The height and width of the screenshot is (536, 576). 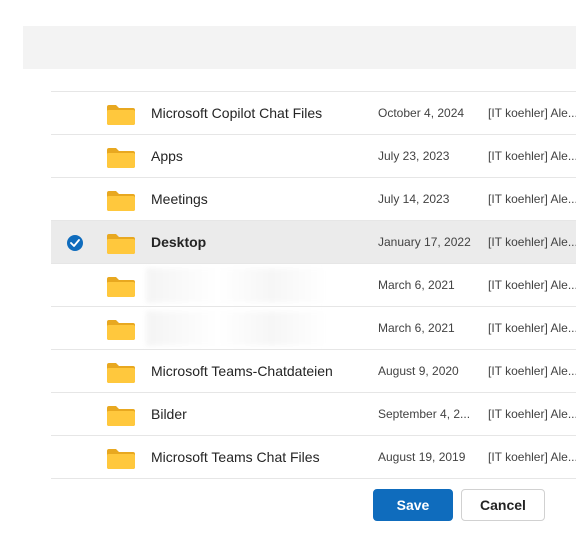 I want to click on modified-date: October 4, 2024, so click(x=421, y=113).